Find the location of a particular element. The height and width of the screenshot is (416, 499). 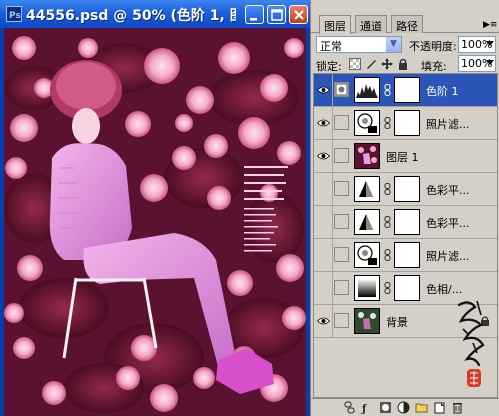

layer-row-layer-1: 图层 1 is located at coordinates (405, 156).